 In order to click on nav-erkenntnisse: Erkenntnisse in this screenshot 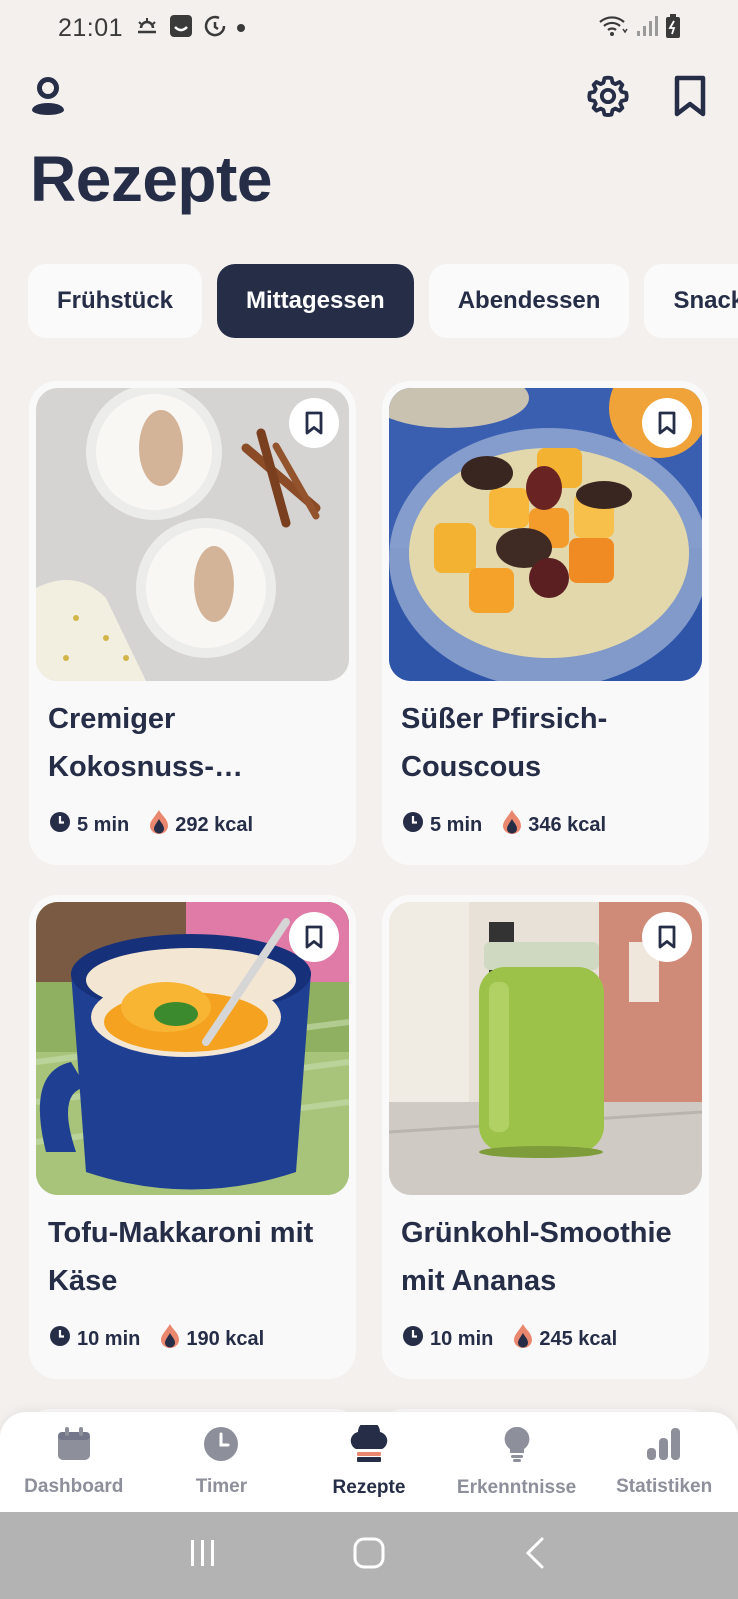, I will do `click(517, 1462)`.